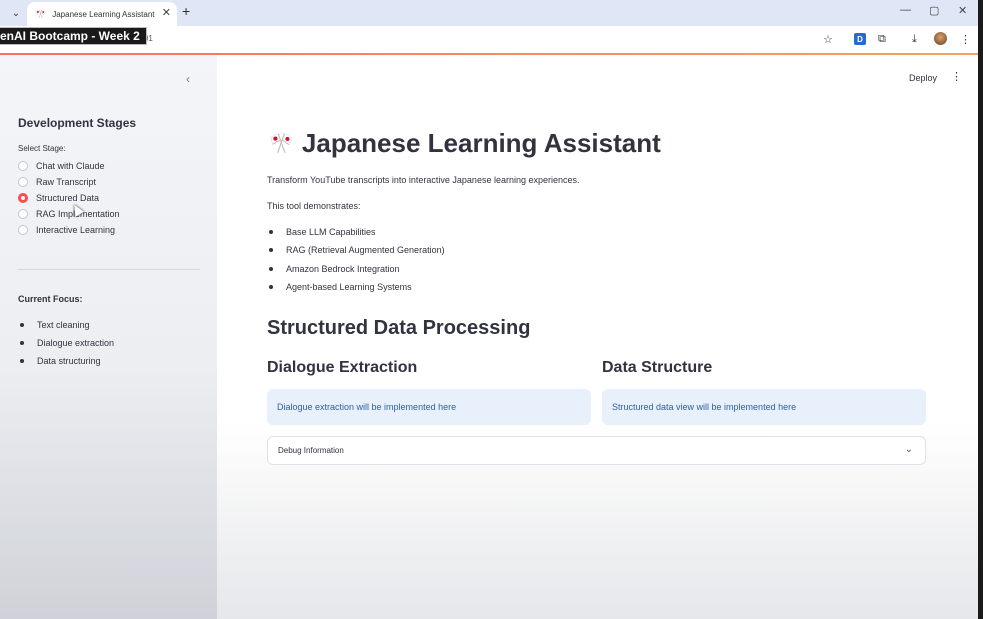 This screenshot has height=619, width=983. Describe the element at coordinates (314, 206) in the screenshot. I see `demo-intro-text: This tool demonstrates:` at that location.